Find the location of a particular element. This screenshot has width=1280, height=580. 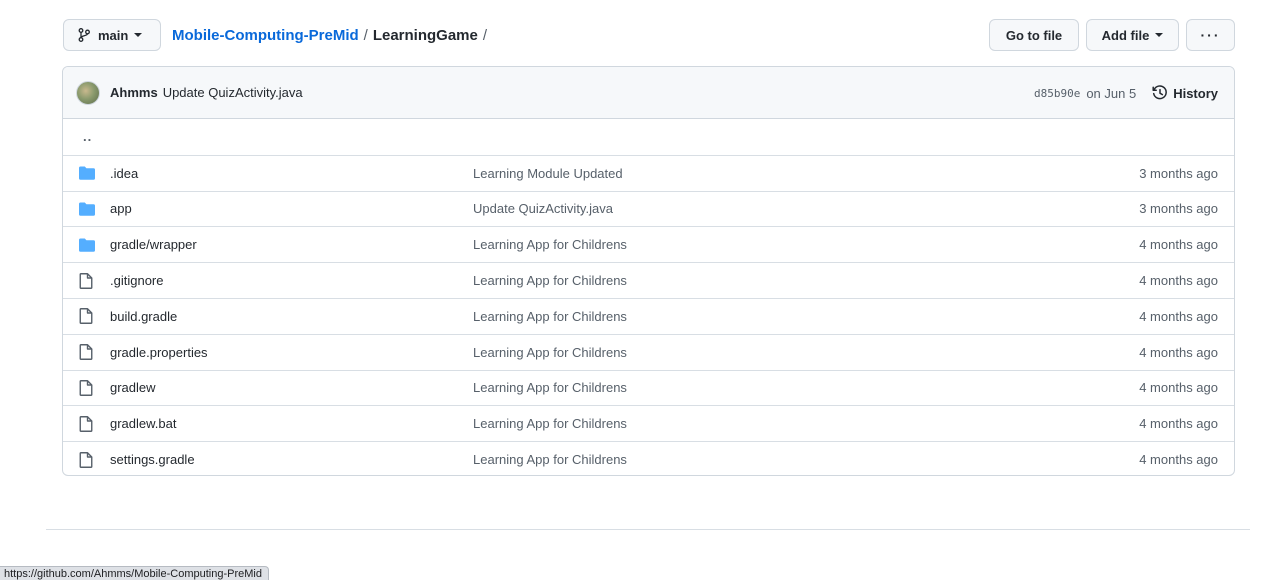

table-row: app Update QuizActivity.java 3 months ago is located at coordinates (648, 208).